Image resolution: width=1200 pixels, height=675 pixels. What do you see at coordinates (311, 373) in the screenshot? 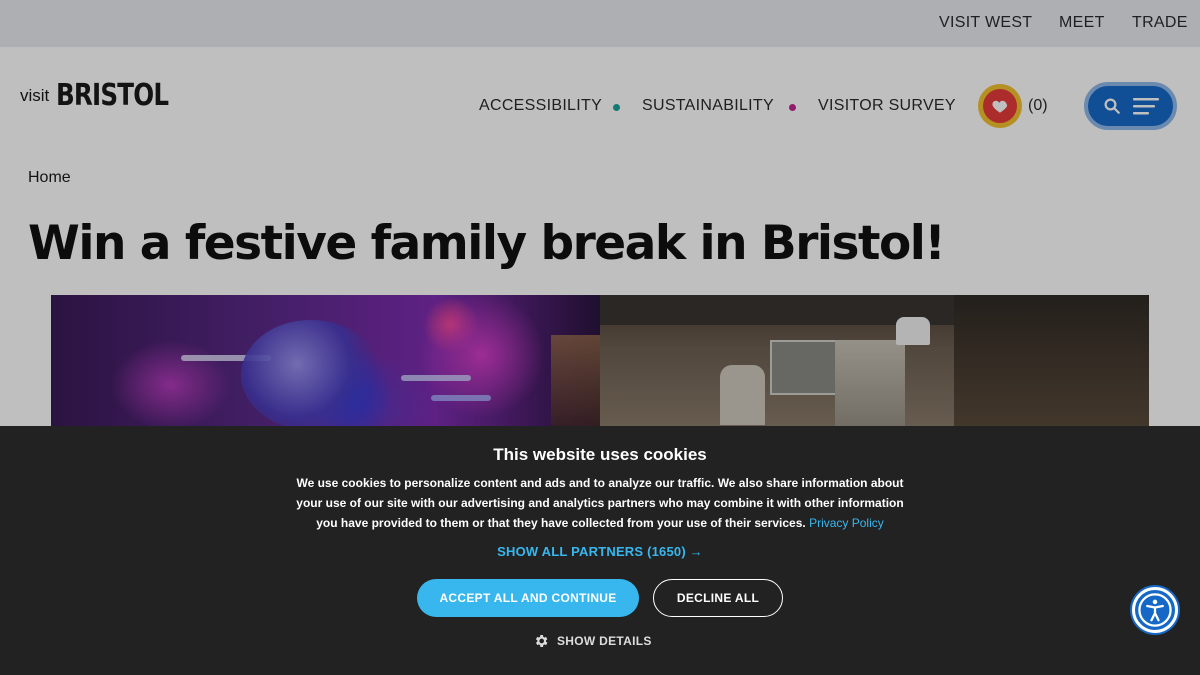
I see `projected-face` at bounding box center [311, 373].